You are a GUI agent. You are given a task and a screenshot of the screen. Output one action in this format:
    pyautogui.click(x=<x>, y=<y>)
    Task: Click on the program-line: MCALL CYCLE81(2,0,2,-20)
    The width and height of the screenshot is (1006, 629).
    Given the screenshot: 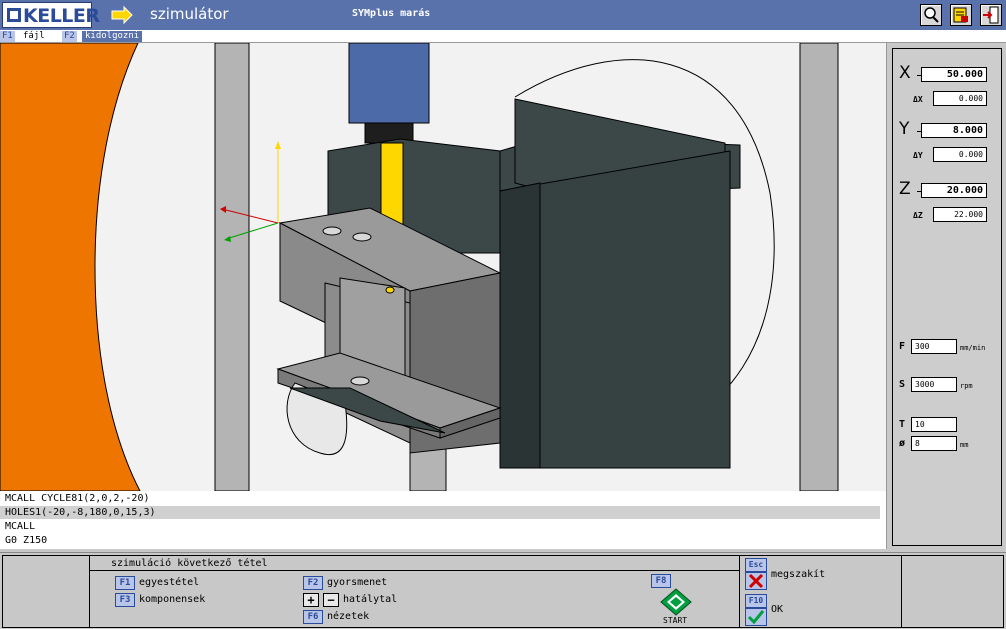 What is the action you would take?
    pyautogui.click(x=445, y=498)
    